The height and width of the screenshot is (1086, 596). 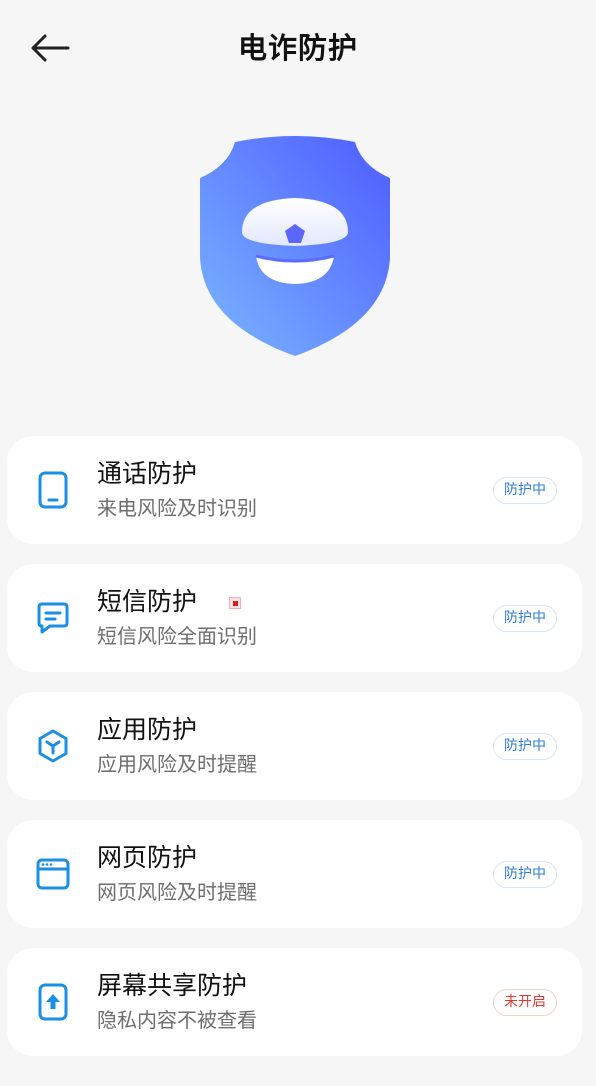 I want to click on app-cube-icon, so click(x=53, y=746).